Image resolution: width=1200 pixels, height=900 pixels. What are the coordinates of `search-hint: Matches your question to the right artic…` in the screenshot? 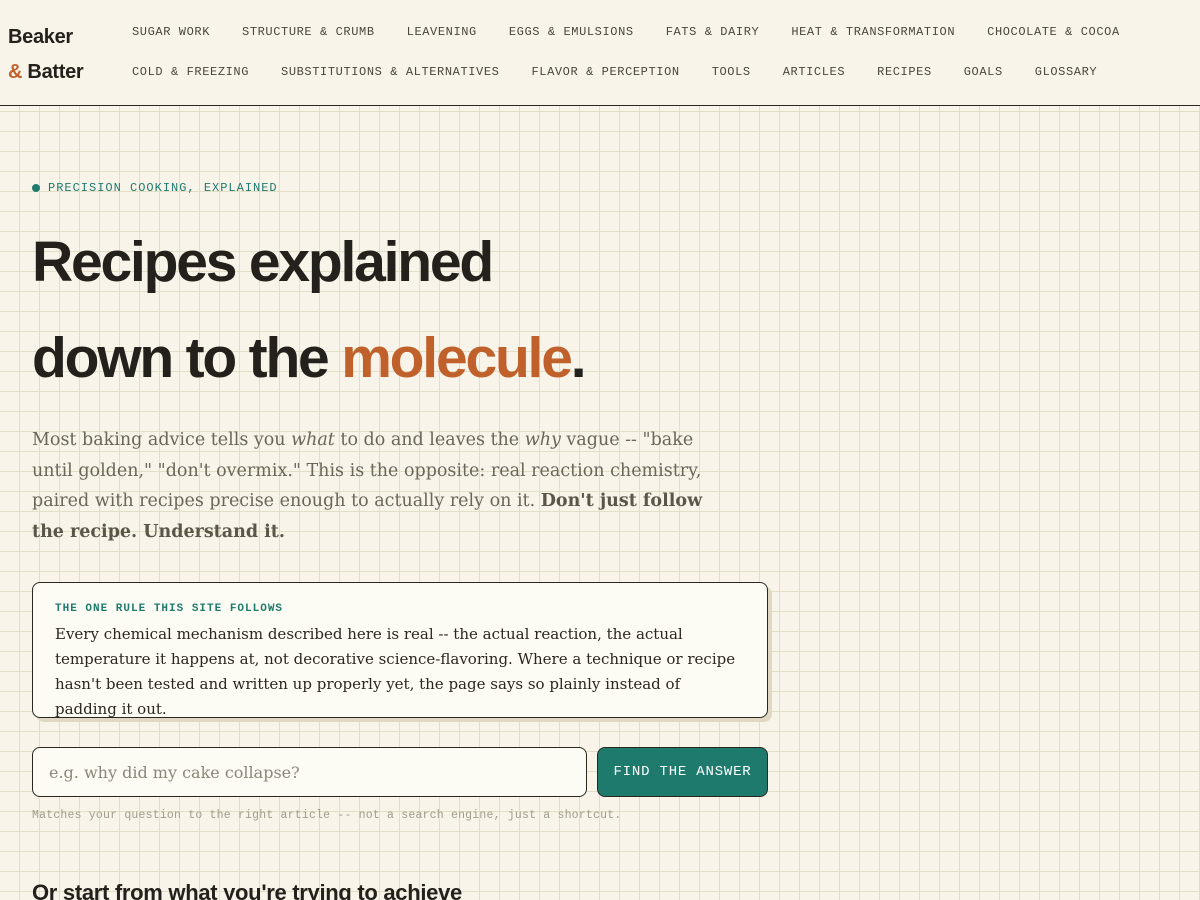 It's located at (327, 815).